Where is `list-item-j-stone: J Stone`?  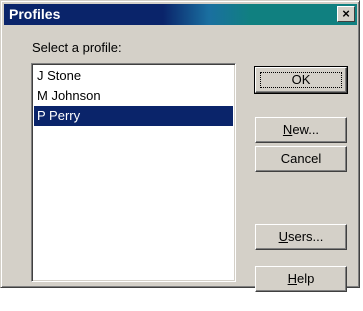
list-item-j-stone: J Stone is located at coordinates (133, 76).